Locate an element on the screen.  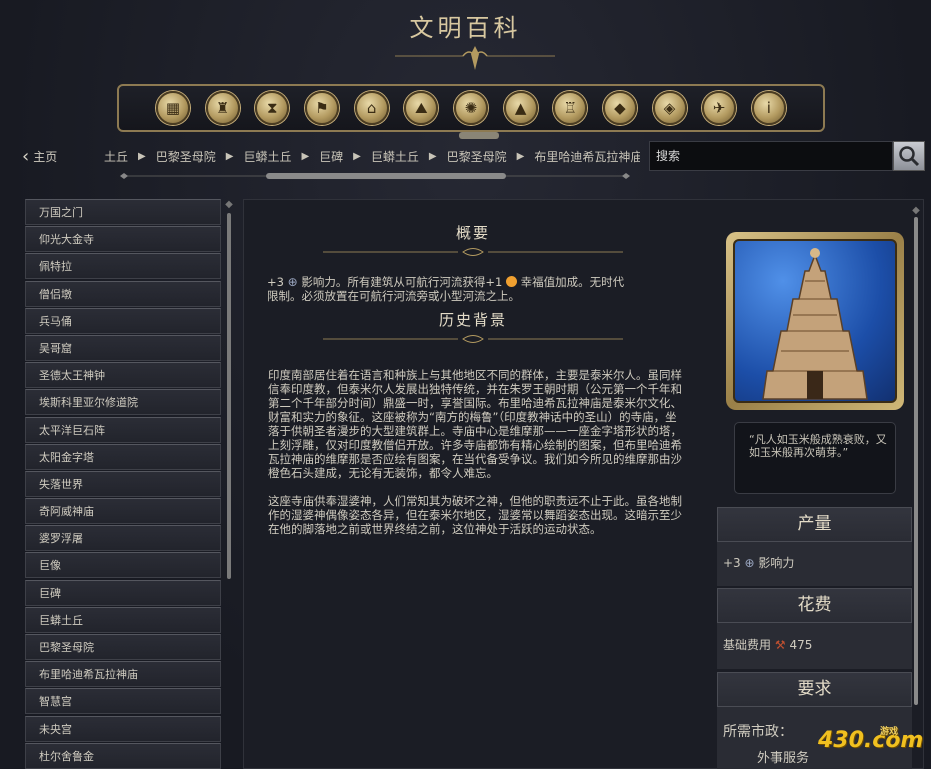
breadcrumb-item: 布里哈迪希瓦拉神庙 is located at coordinates (587, 156).